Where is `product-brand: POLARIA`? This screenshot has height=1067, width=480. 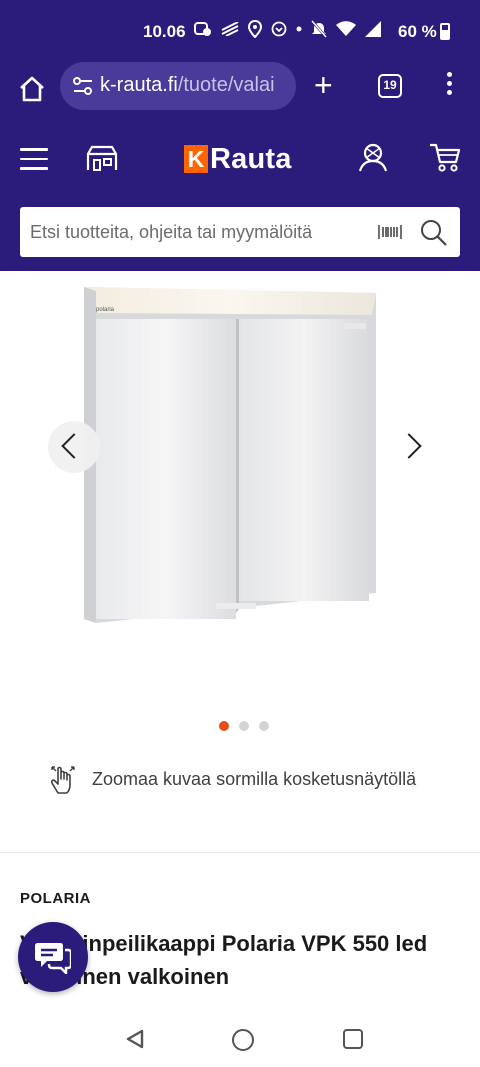 product-brand: POLARIA is located at coordinates (55, 898).